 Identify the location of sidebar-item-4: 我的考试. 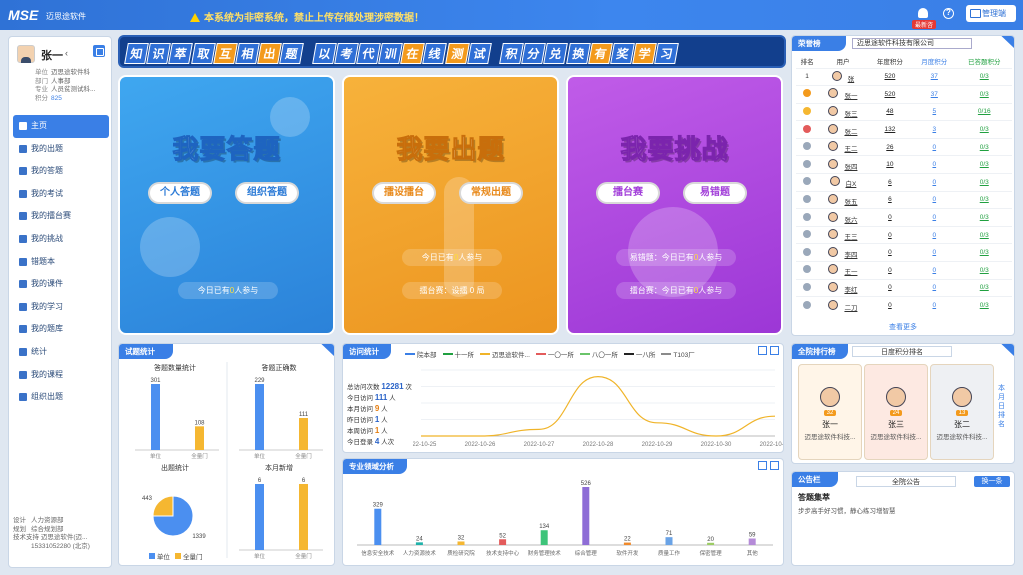
(61, 194).